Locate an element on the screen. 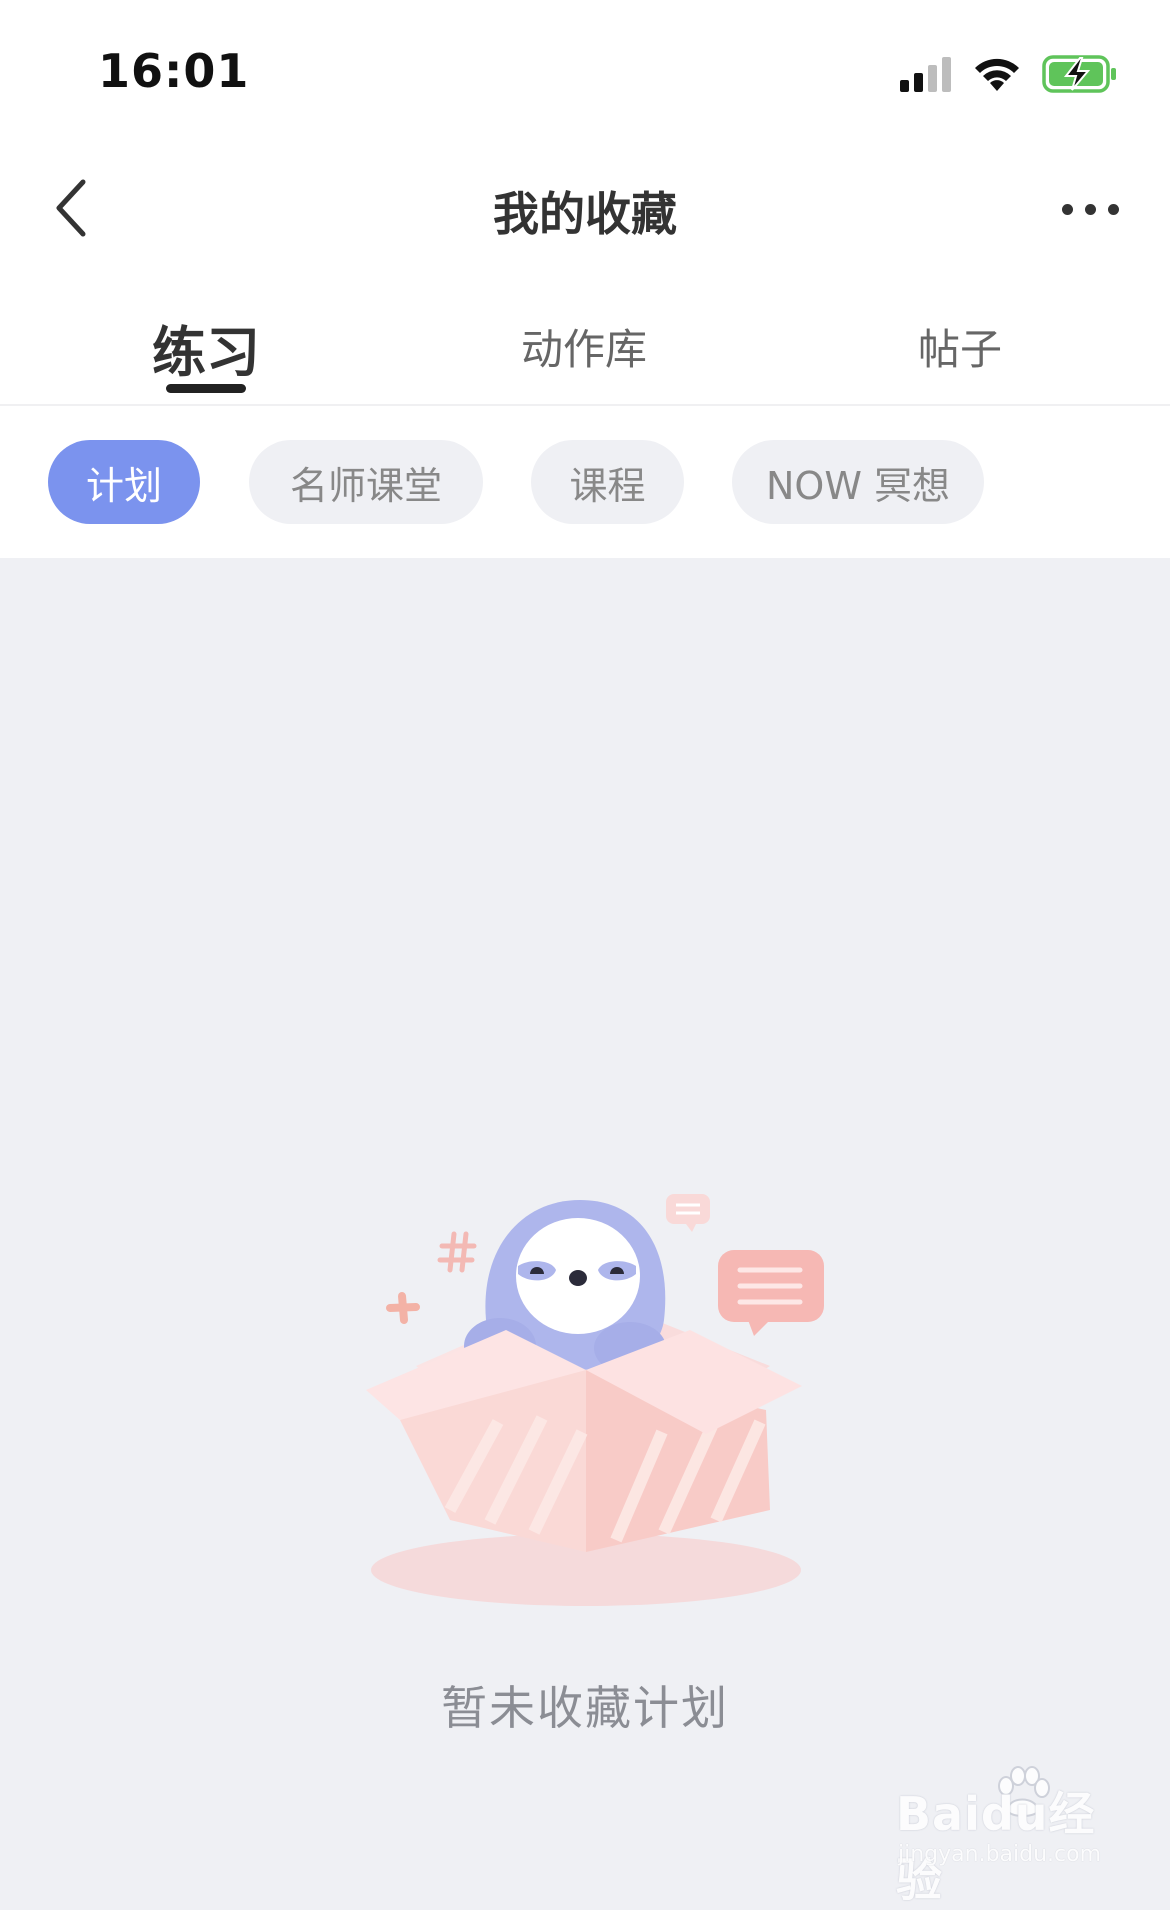 Image resolution: width=1170 pixels, height=1910 pixels. filter-chip-plan: 计划 is located at coordinates (124, 482).